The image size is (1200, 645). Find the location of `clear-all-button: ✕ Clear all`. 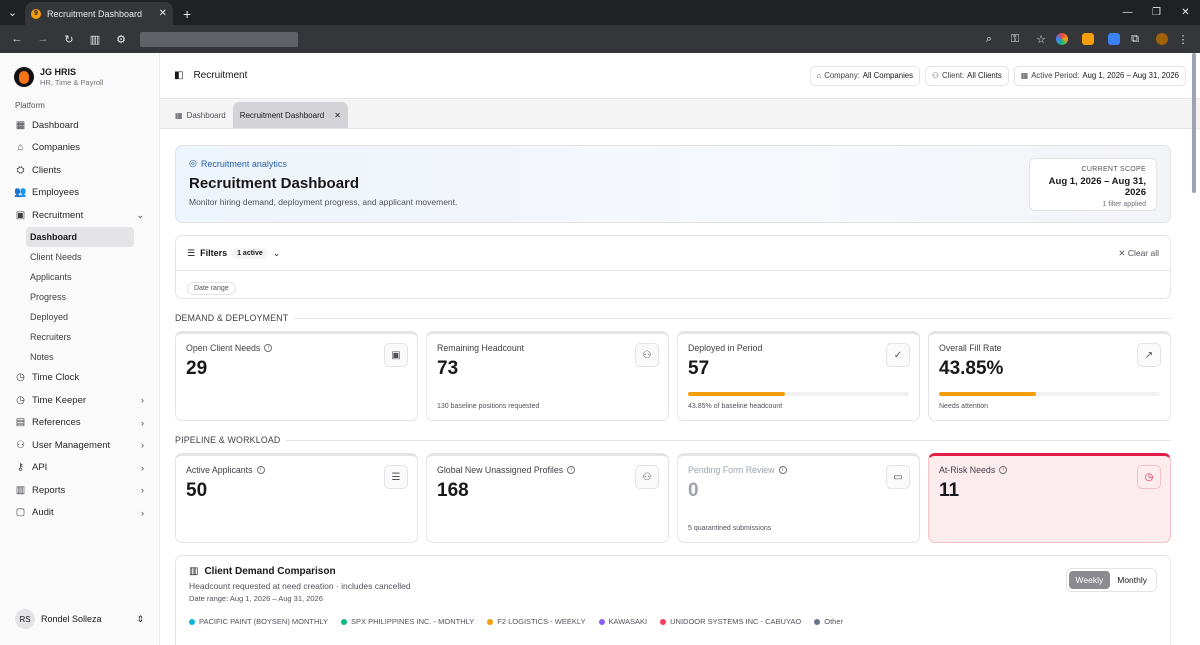

clear-all-button: ✕ Clear all is located at coordinates (1138, 253).